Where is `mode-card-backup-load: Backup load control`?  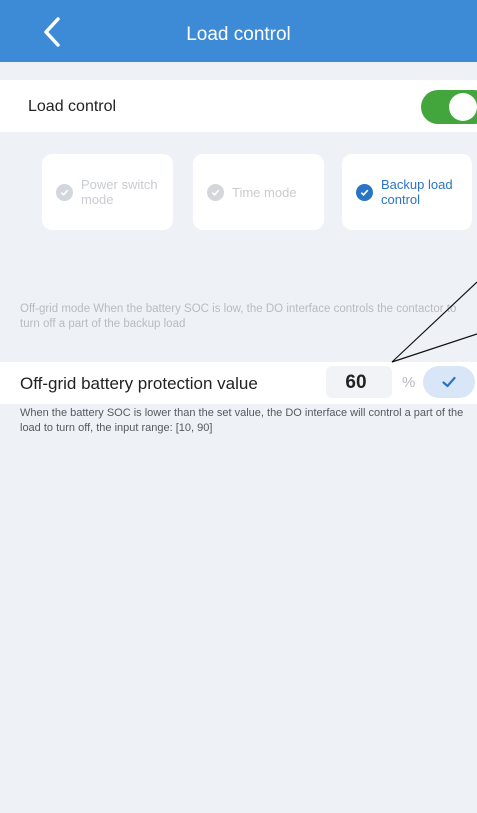
mode-card-backup-load: Backup load control is located at coordinates (407, 192).